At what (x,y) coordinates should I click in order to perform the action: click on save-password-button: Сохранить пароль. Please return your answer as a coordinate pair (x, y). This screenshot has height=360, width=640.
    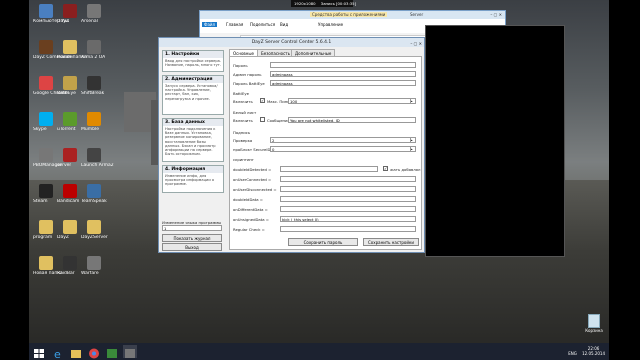
    Looking at the image, I should click on (323, 242).